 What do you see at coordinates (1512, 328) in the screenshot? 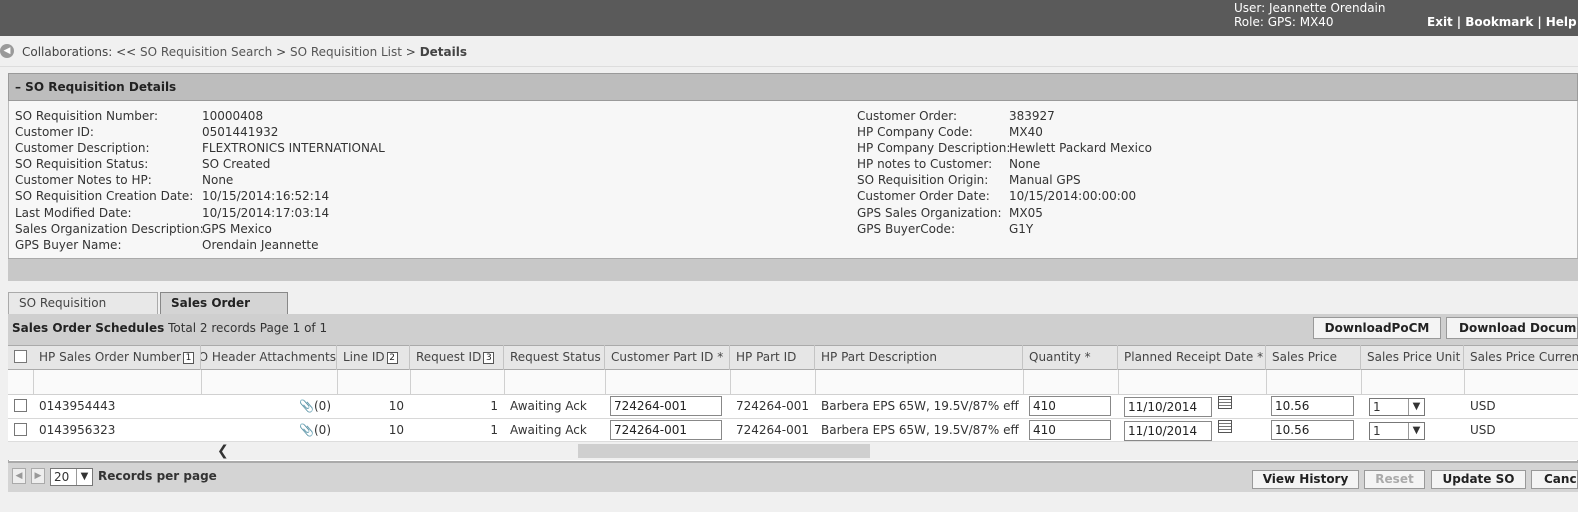
I see `download-documents-button: Download Documents` at bounding box center [1512, 328].